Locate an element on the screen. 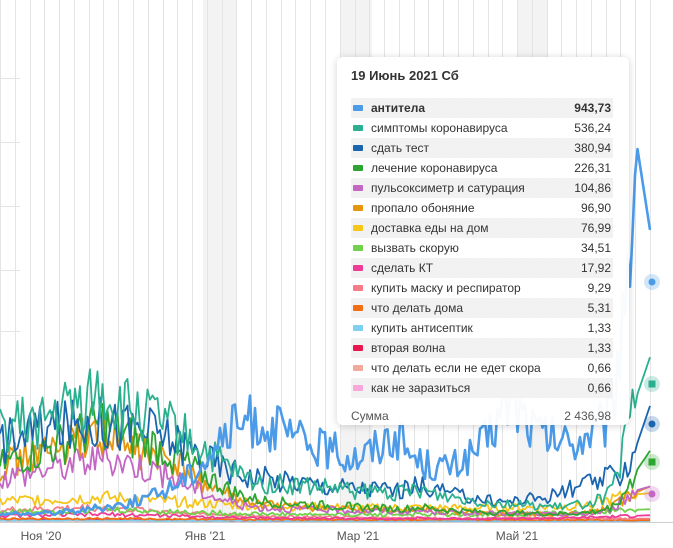  tooltip-row: симптомы коронавируса 536,24 is located at coordinates (482, 128).